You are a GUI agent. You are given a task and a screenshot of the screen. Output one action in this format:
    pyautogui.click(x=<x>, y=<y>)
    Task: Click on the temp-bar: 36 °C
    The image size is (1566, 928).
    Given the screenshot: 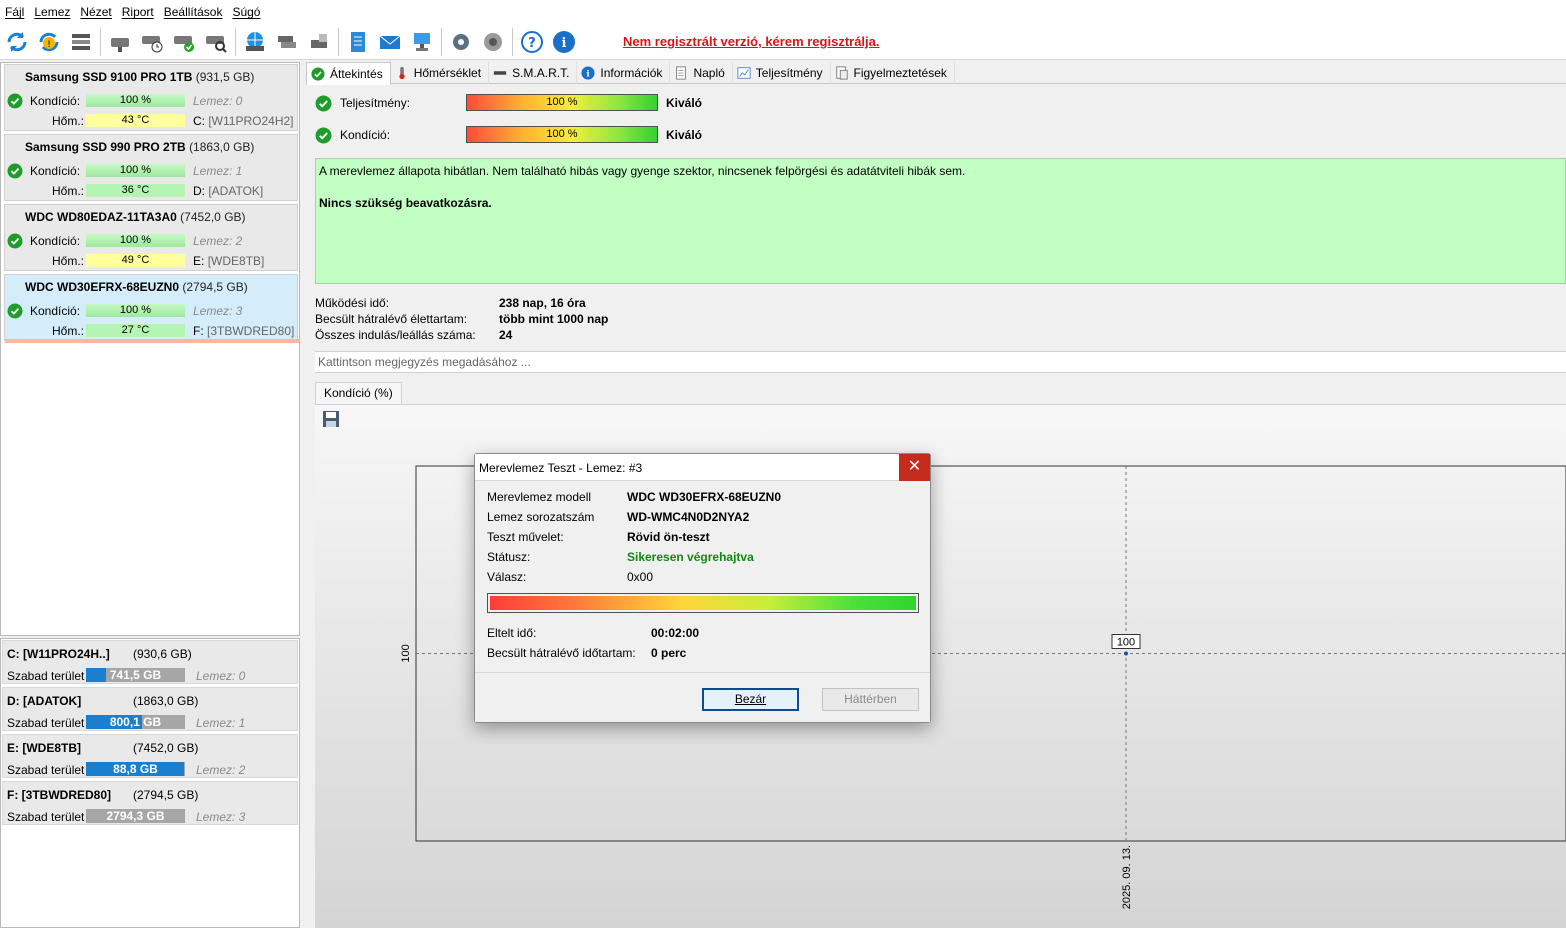 What is the action you would take?
    pyautogui.click(x=135, y=190)
    